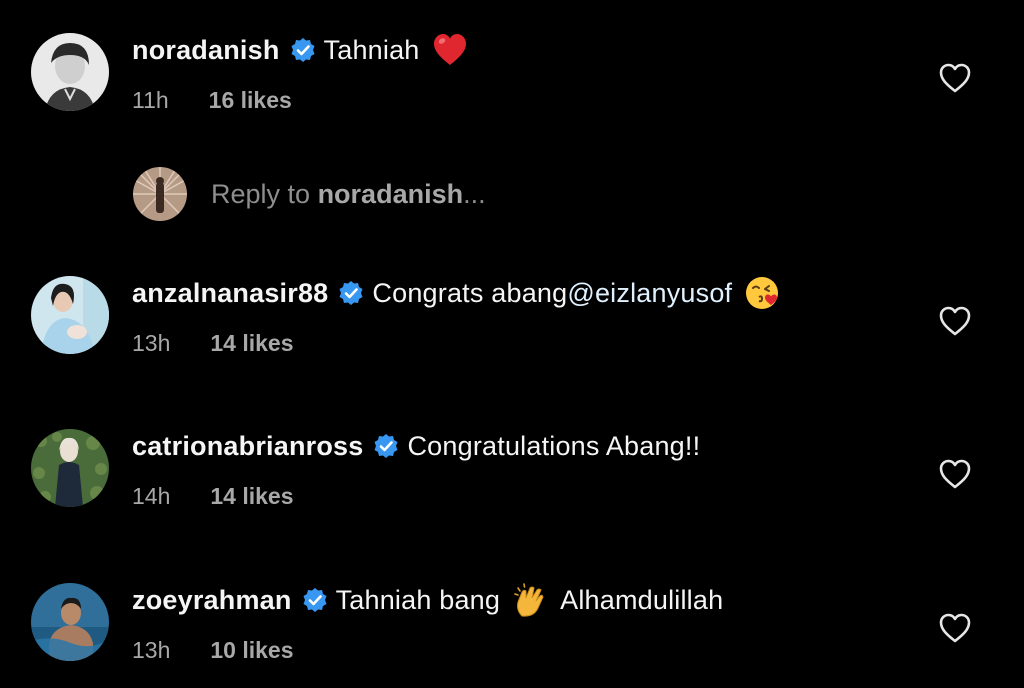  Describe the element at coordinates (150, 100) in the screenshot. I see `timestamp: 11h` at that location.